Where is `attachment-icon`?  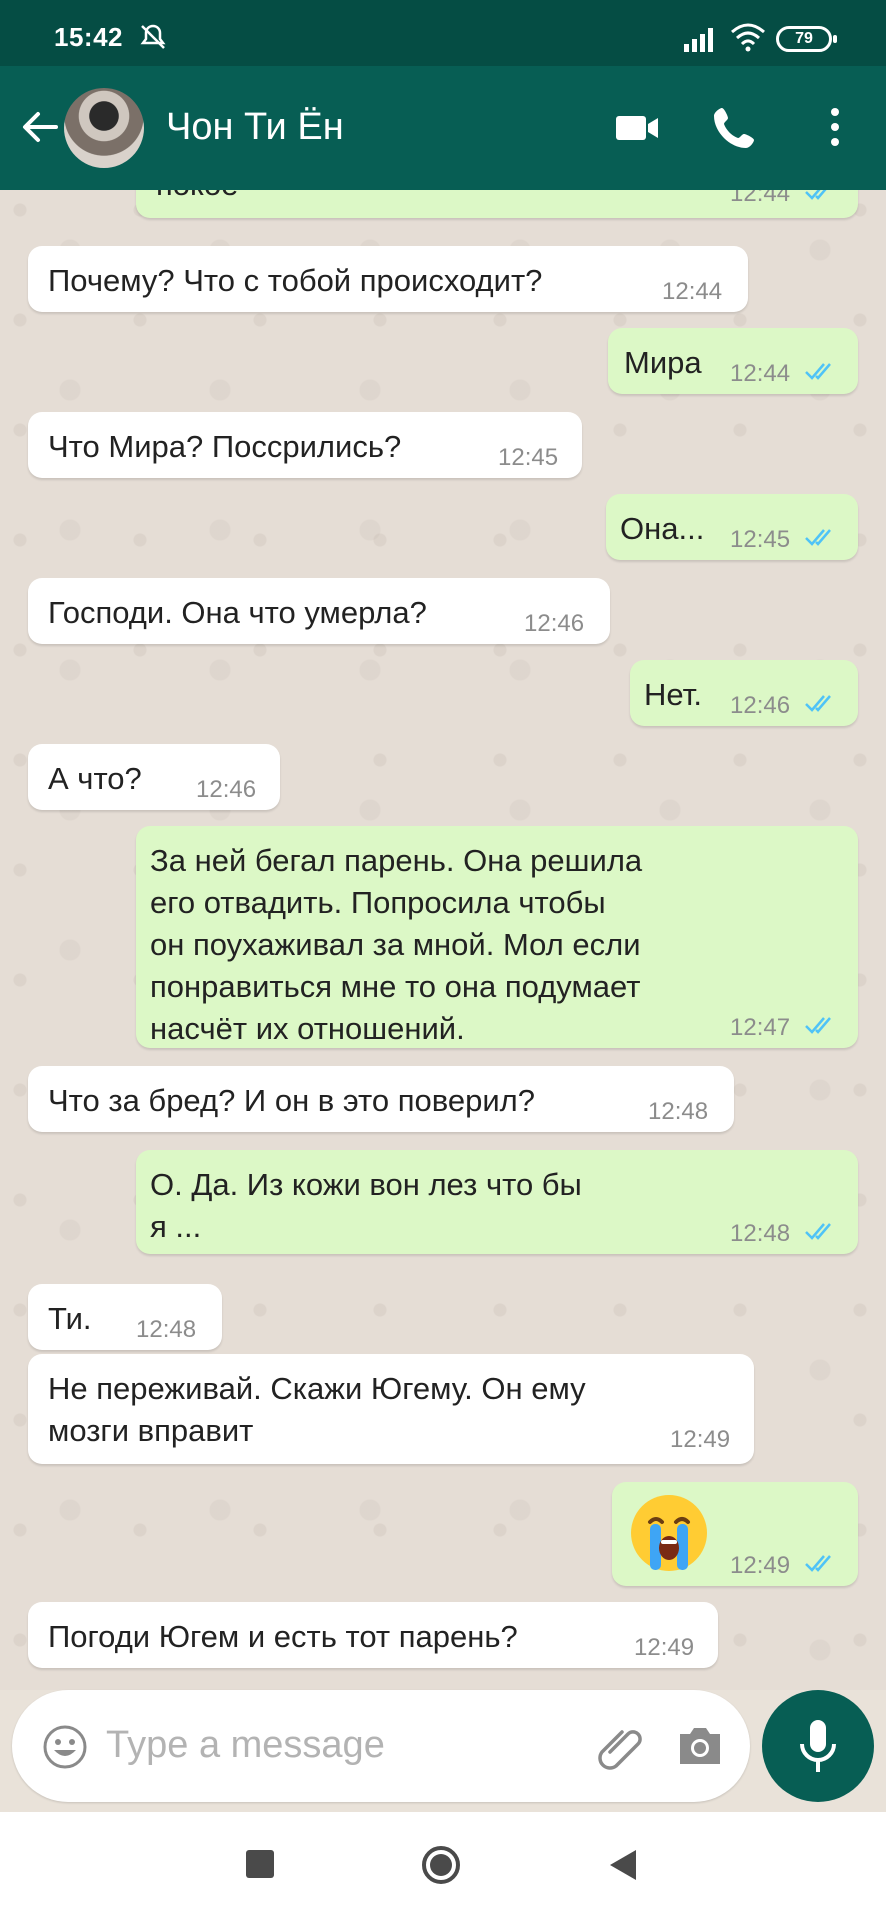 attachment-icon is located at coordinates (621, 1747).